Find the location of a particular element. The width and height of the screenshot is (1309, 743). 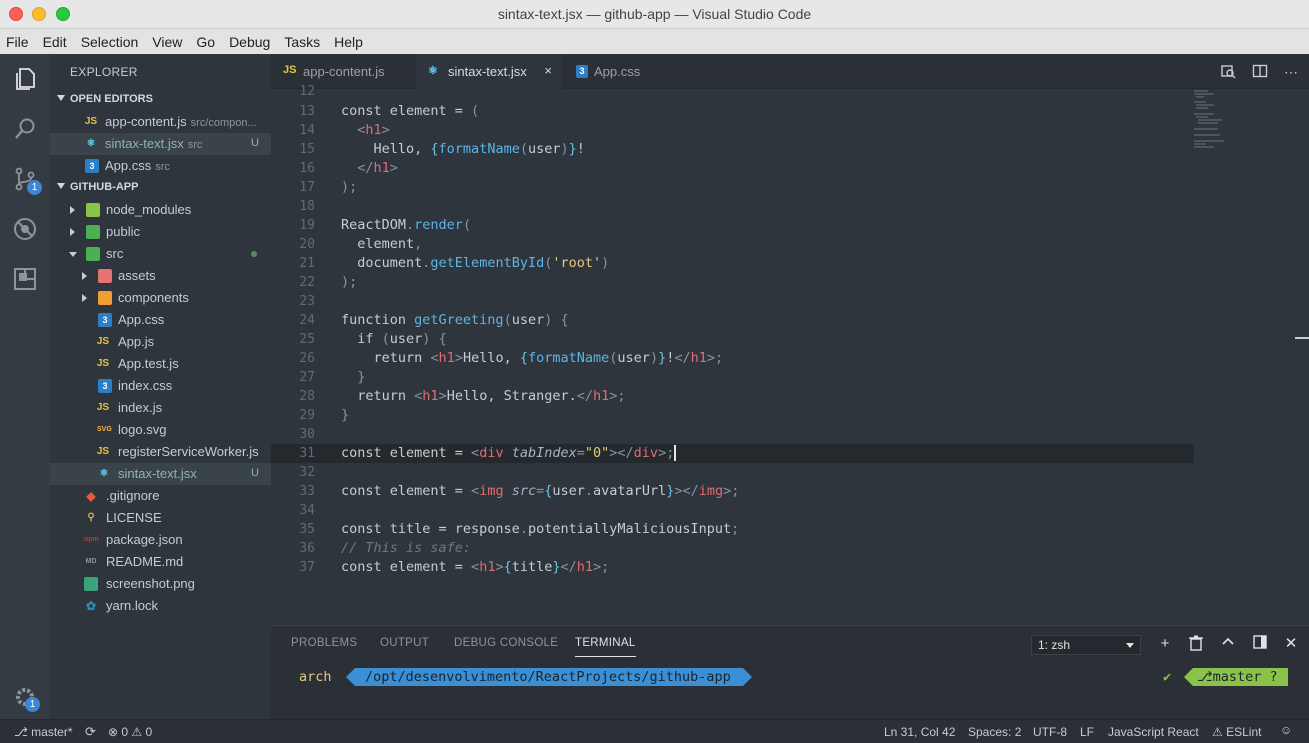

split-editor-icon is located at coordinates (1260, 72).